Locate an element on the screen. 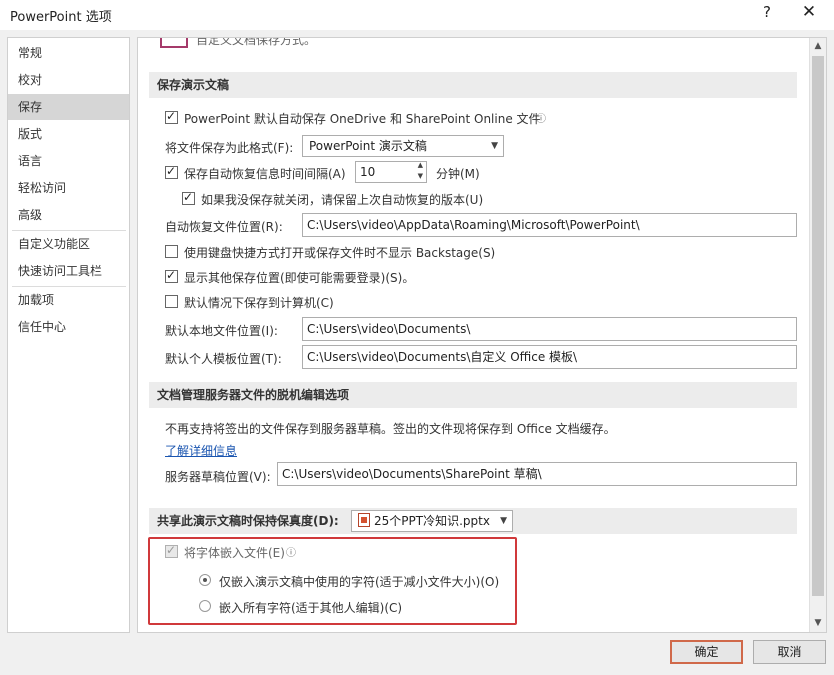 The width and height of the screenshot is (834, 675). save-format-label: 将文件保存为此格式(F): is located at coordinates (229, 148).